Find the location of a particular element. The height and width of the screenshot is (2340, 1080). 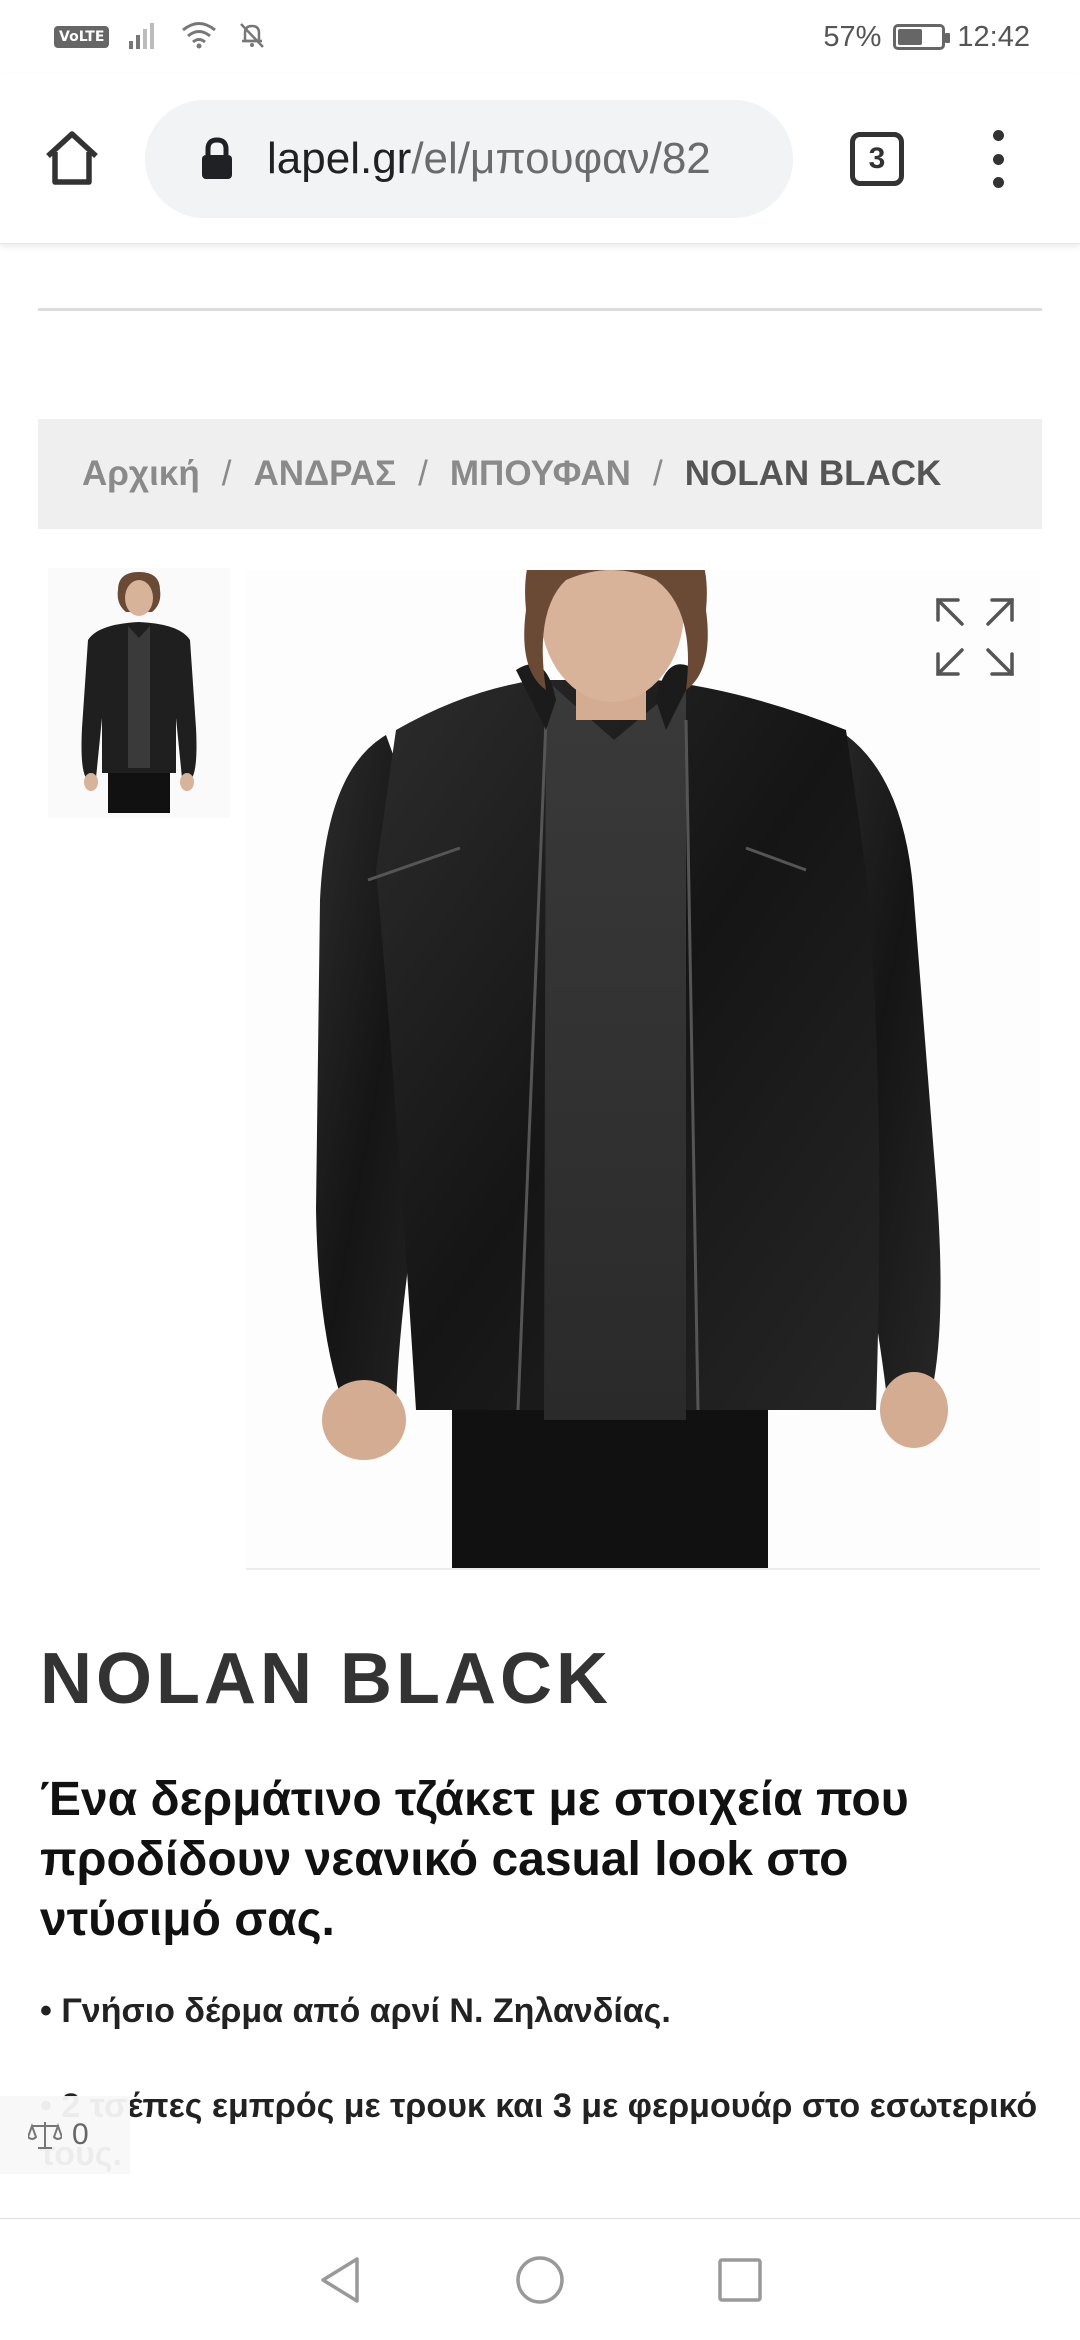

product-title: NOLAN BLACK is located at coordinates (326, 1679).